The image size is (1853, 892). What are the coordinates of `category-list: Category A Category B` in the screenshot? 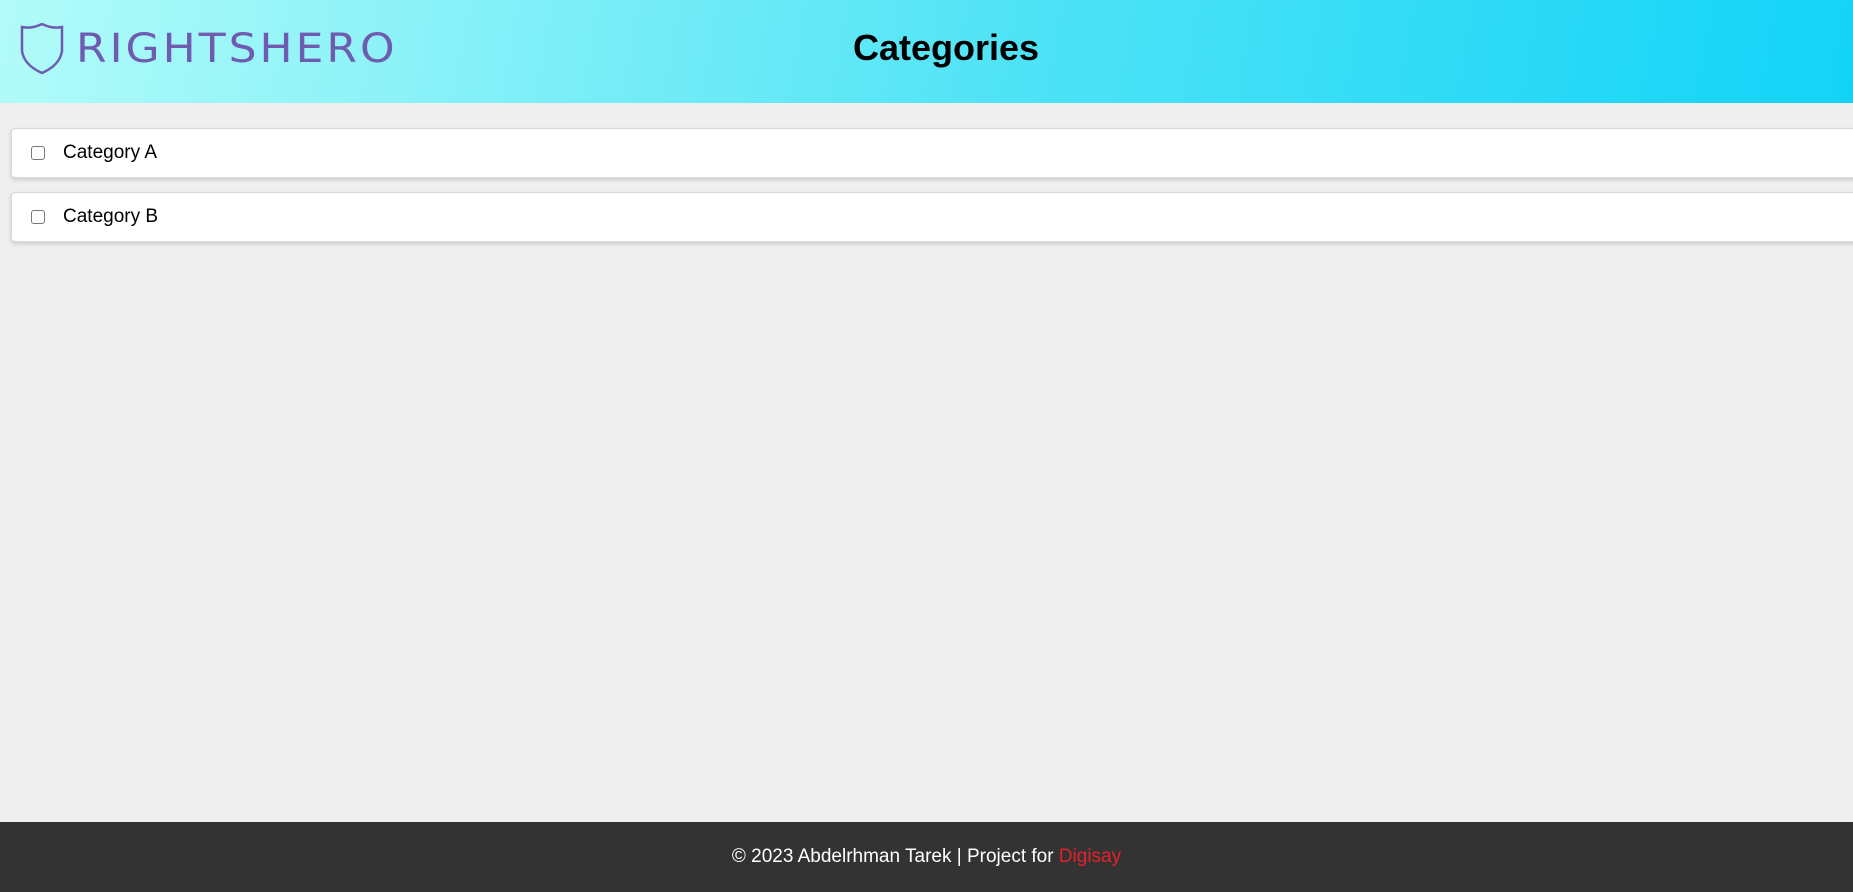 It's located at (932, 192).